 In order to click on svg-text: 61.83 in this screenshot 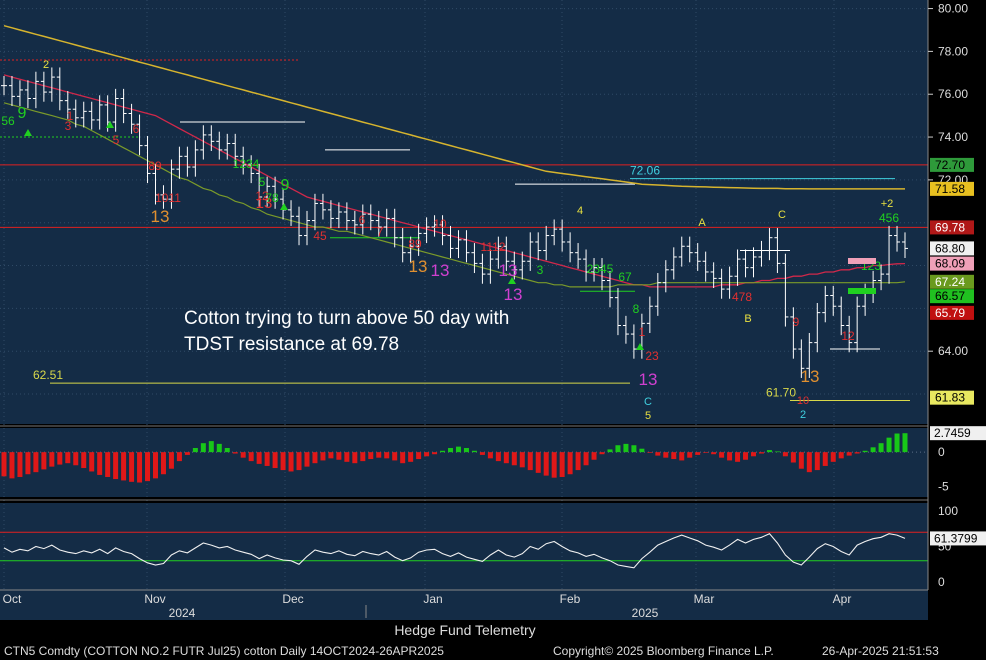, I will do `click(950, 398)`.